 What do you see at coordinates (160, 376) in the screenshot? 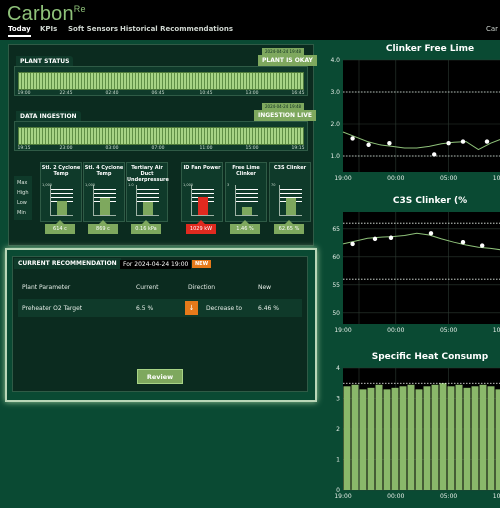
I see `review-button: Review` at bounding box center [160, 376].